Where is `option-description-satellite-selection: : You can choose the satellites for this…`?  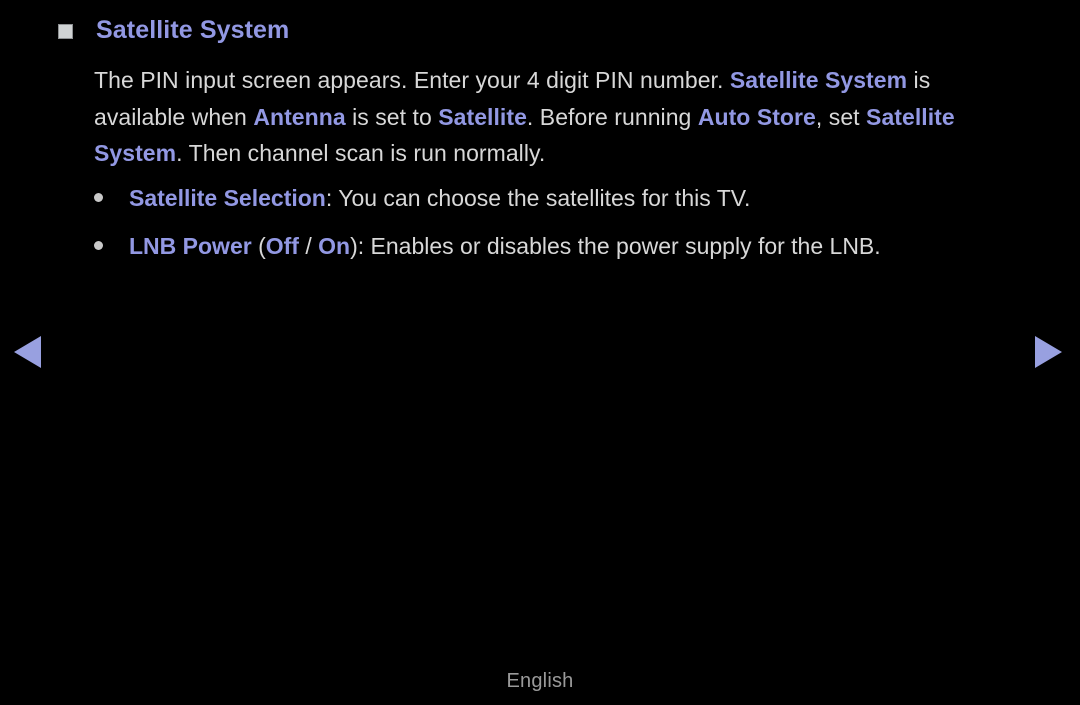 option-description-satellite-selection: : You can choose the satellites for this… is located at coordinates (538, 198).